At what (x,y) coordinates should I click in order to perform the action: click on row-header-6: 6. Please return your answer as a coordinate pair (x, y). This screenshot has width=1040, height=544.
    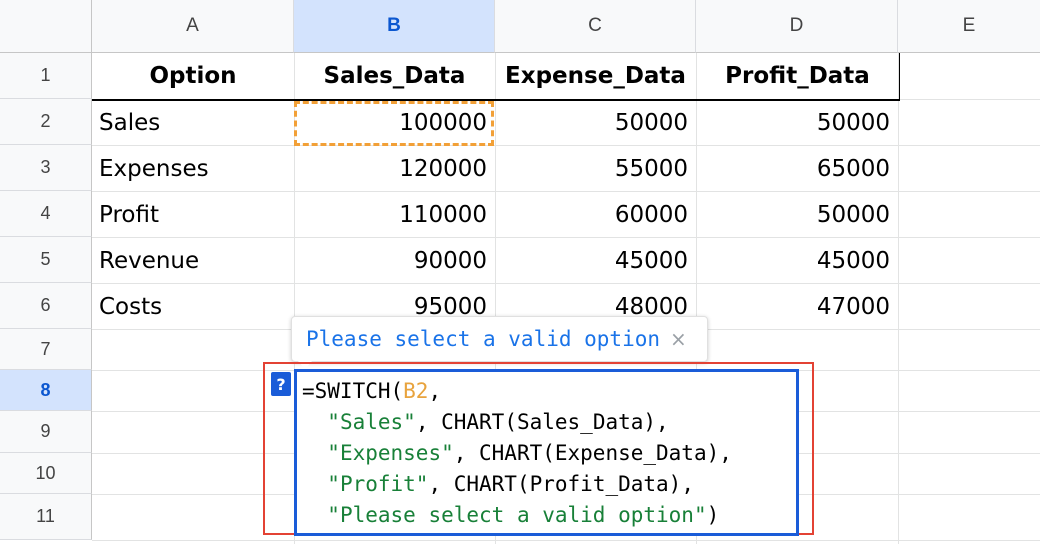
    Looking at the image, I should click on (46, 306).